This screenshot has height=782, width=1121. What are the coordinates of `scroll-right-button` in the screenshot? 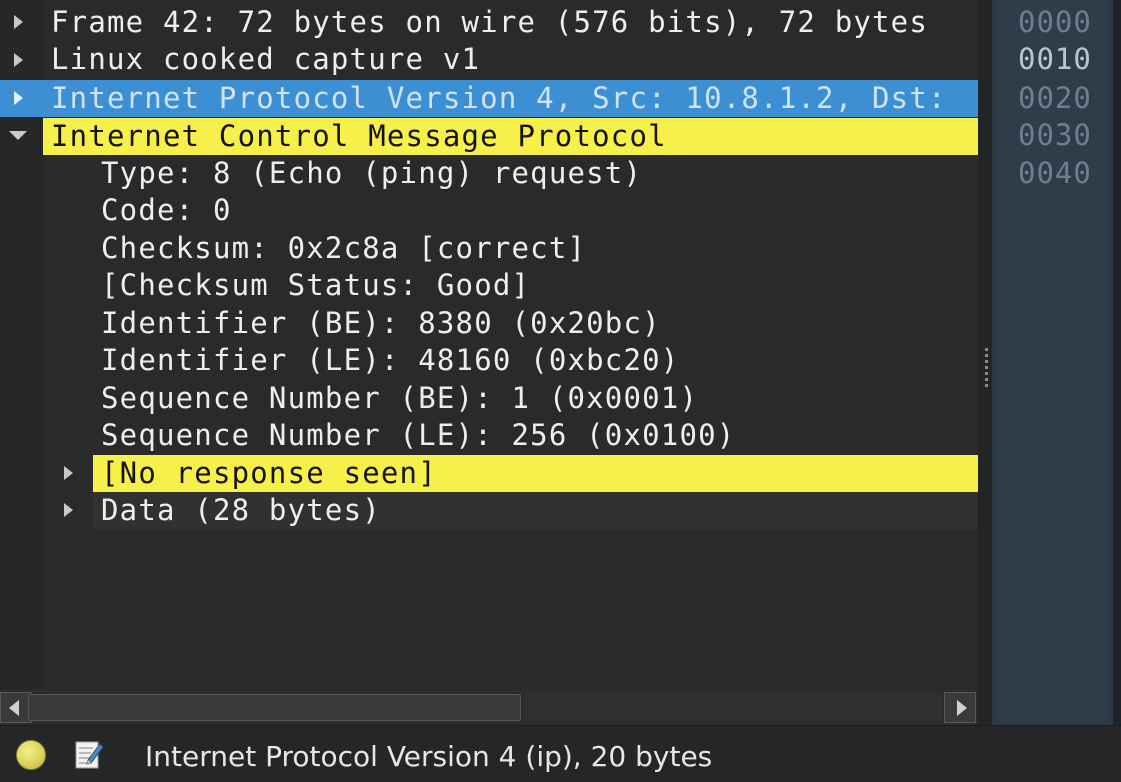 It's located at (960, 707).